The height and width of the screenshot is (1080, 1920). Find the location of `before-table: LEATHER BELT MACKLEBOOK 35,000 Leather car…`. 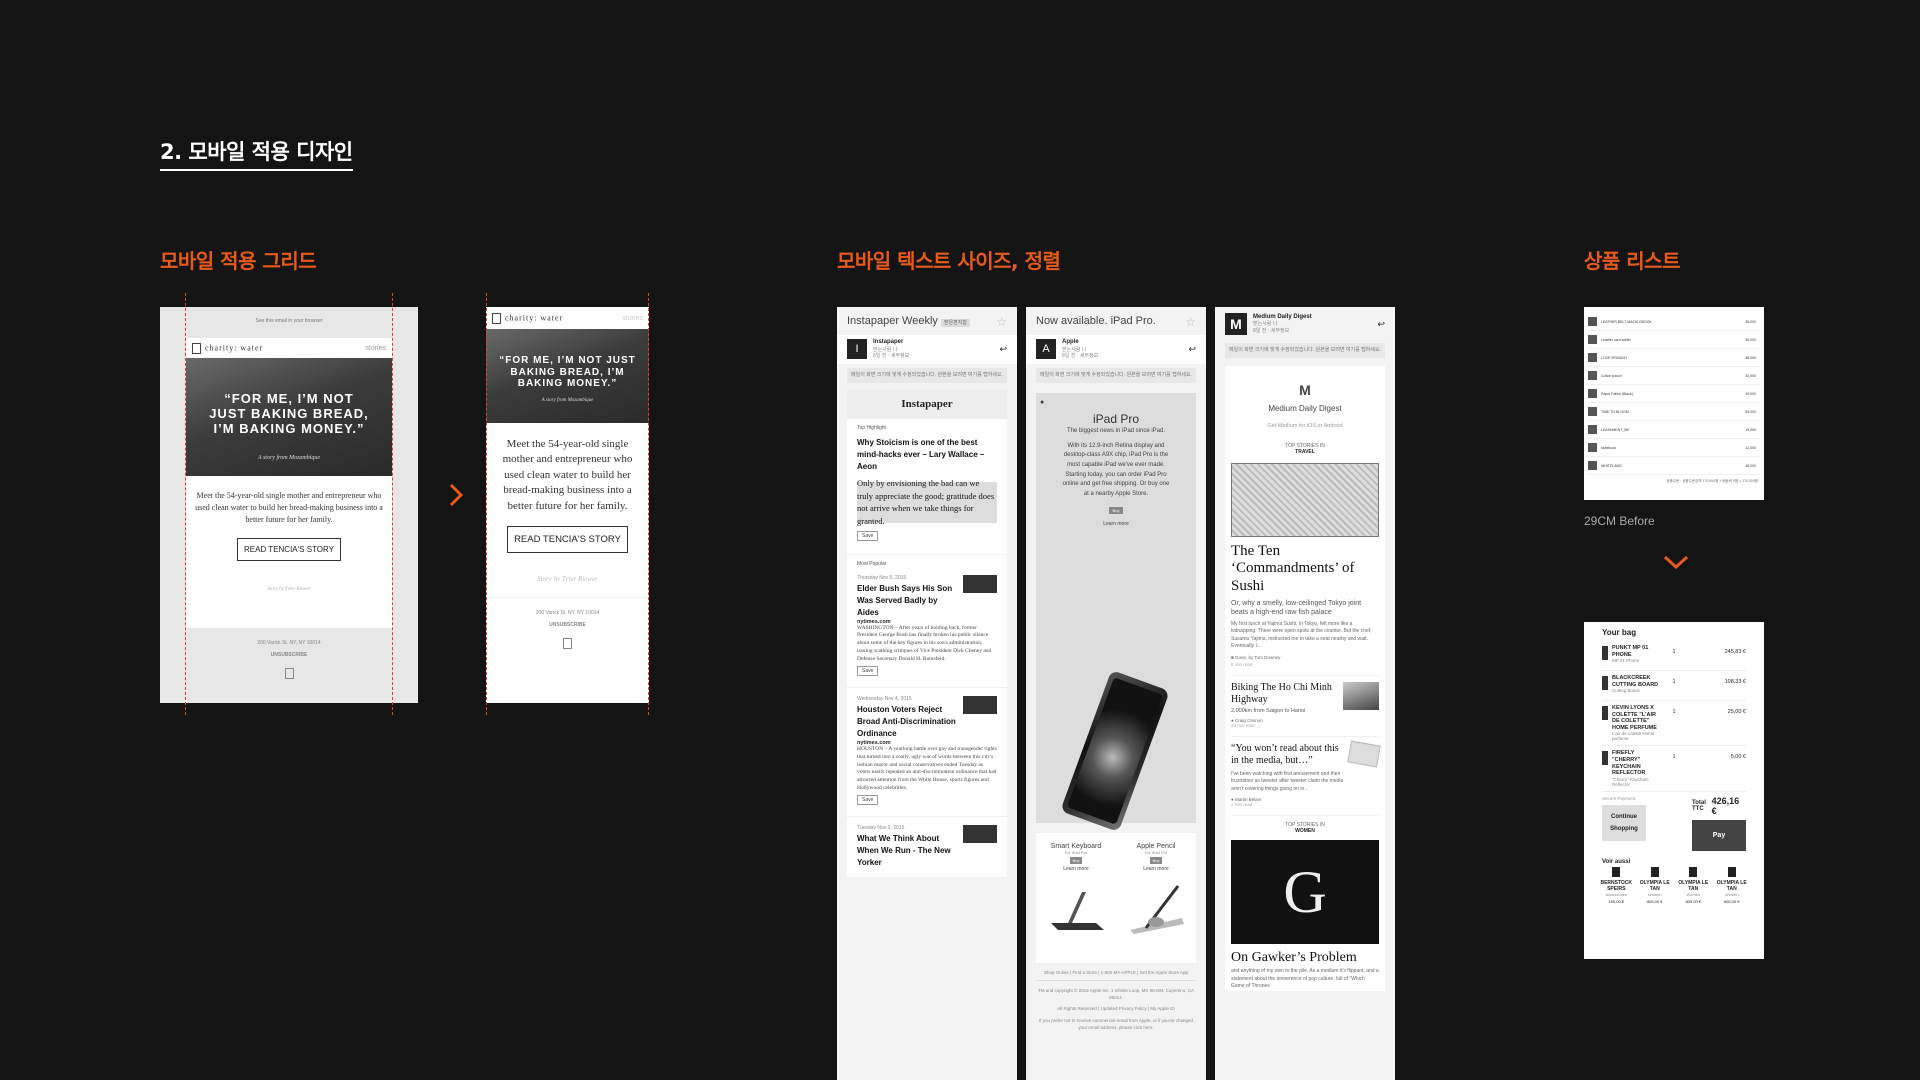

before-table: LEATHER BELT MACKLEBOOK 35,000 Leather car… is located at coordinates (1674, 391).